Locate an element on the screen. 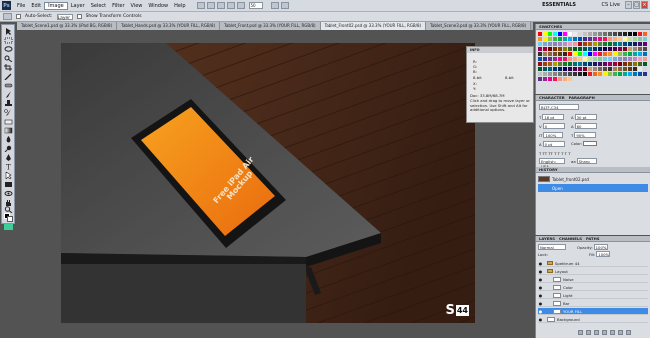 Image resolution: width=650 pixels, height=338 pixels. baseline-field: 0 pt is located at coordinates (553, 144).